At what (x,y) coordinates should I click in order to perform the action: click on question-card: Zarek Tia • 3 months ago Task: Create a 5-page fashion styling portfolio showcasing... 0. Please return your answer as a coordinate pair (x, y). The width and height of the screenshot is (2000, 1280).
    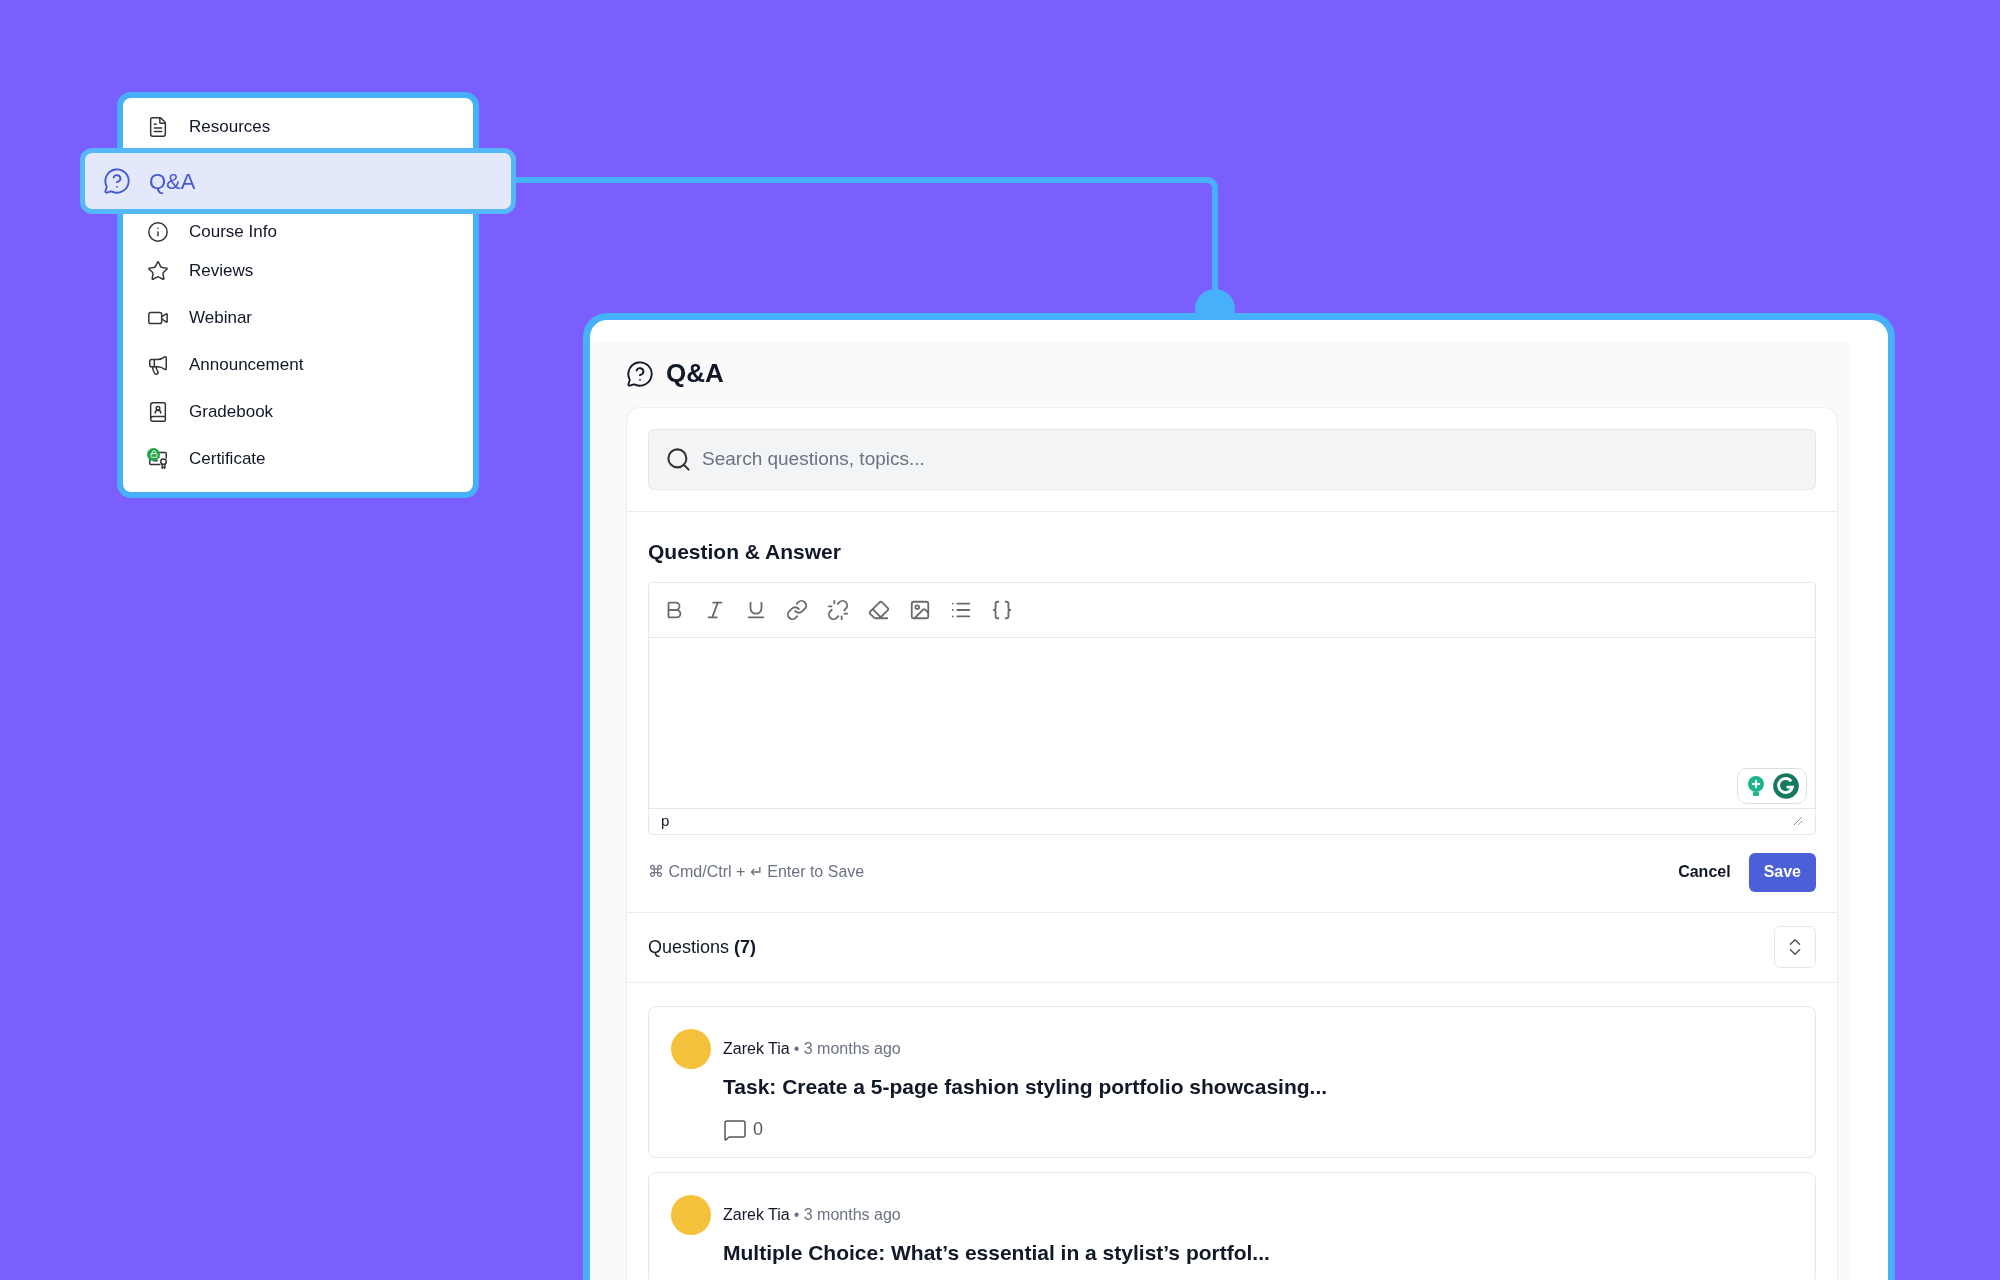
    Looking at the image, I should click on (1232, 1081).